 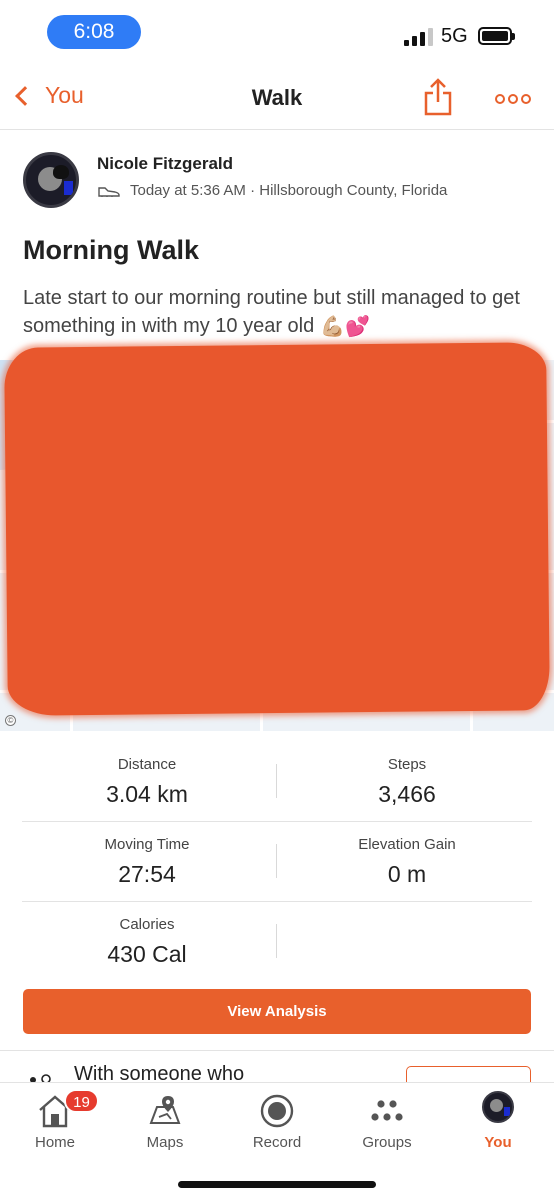 I want to click on stat-distance: Distance 3.04 km, so click(x=147, y=782).